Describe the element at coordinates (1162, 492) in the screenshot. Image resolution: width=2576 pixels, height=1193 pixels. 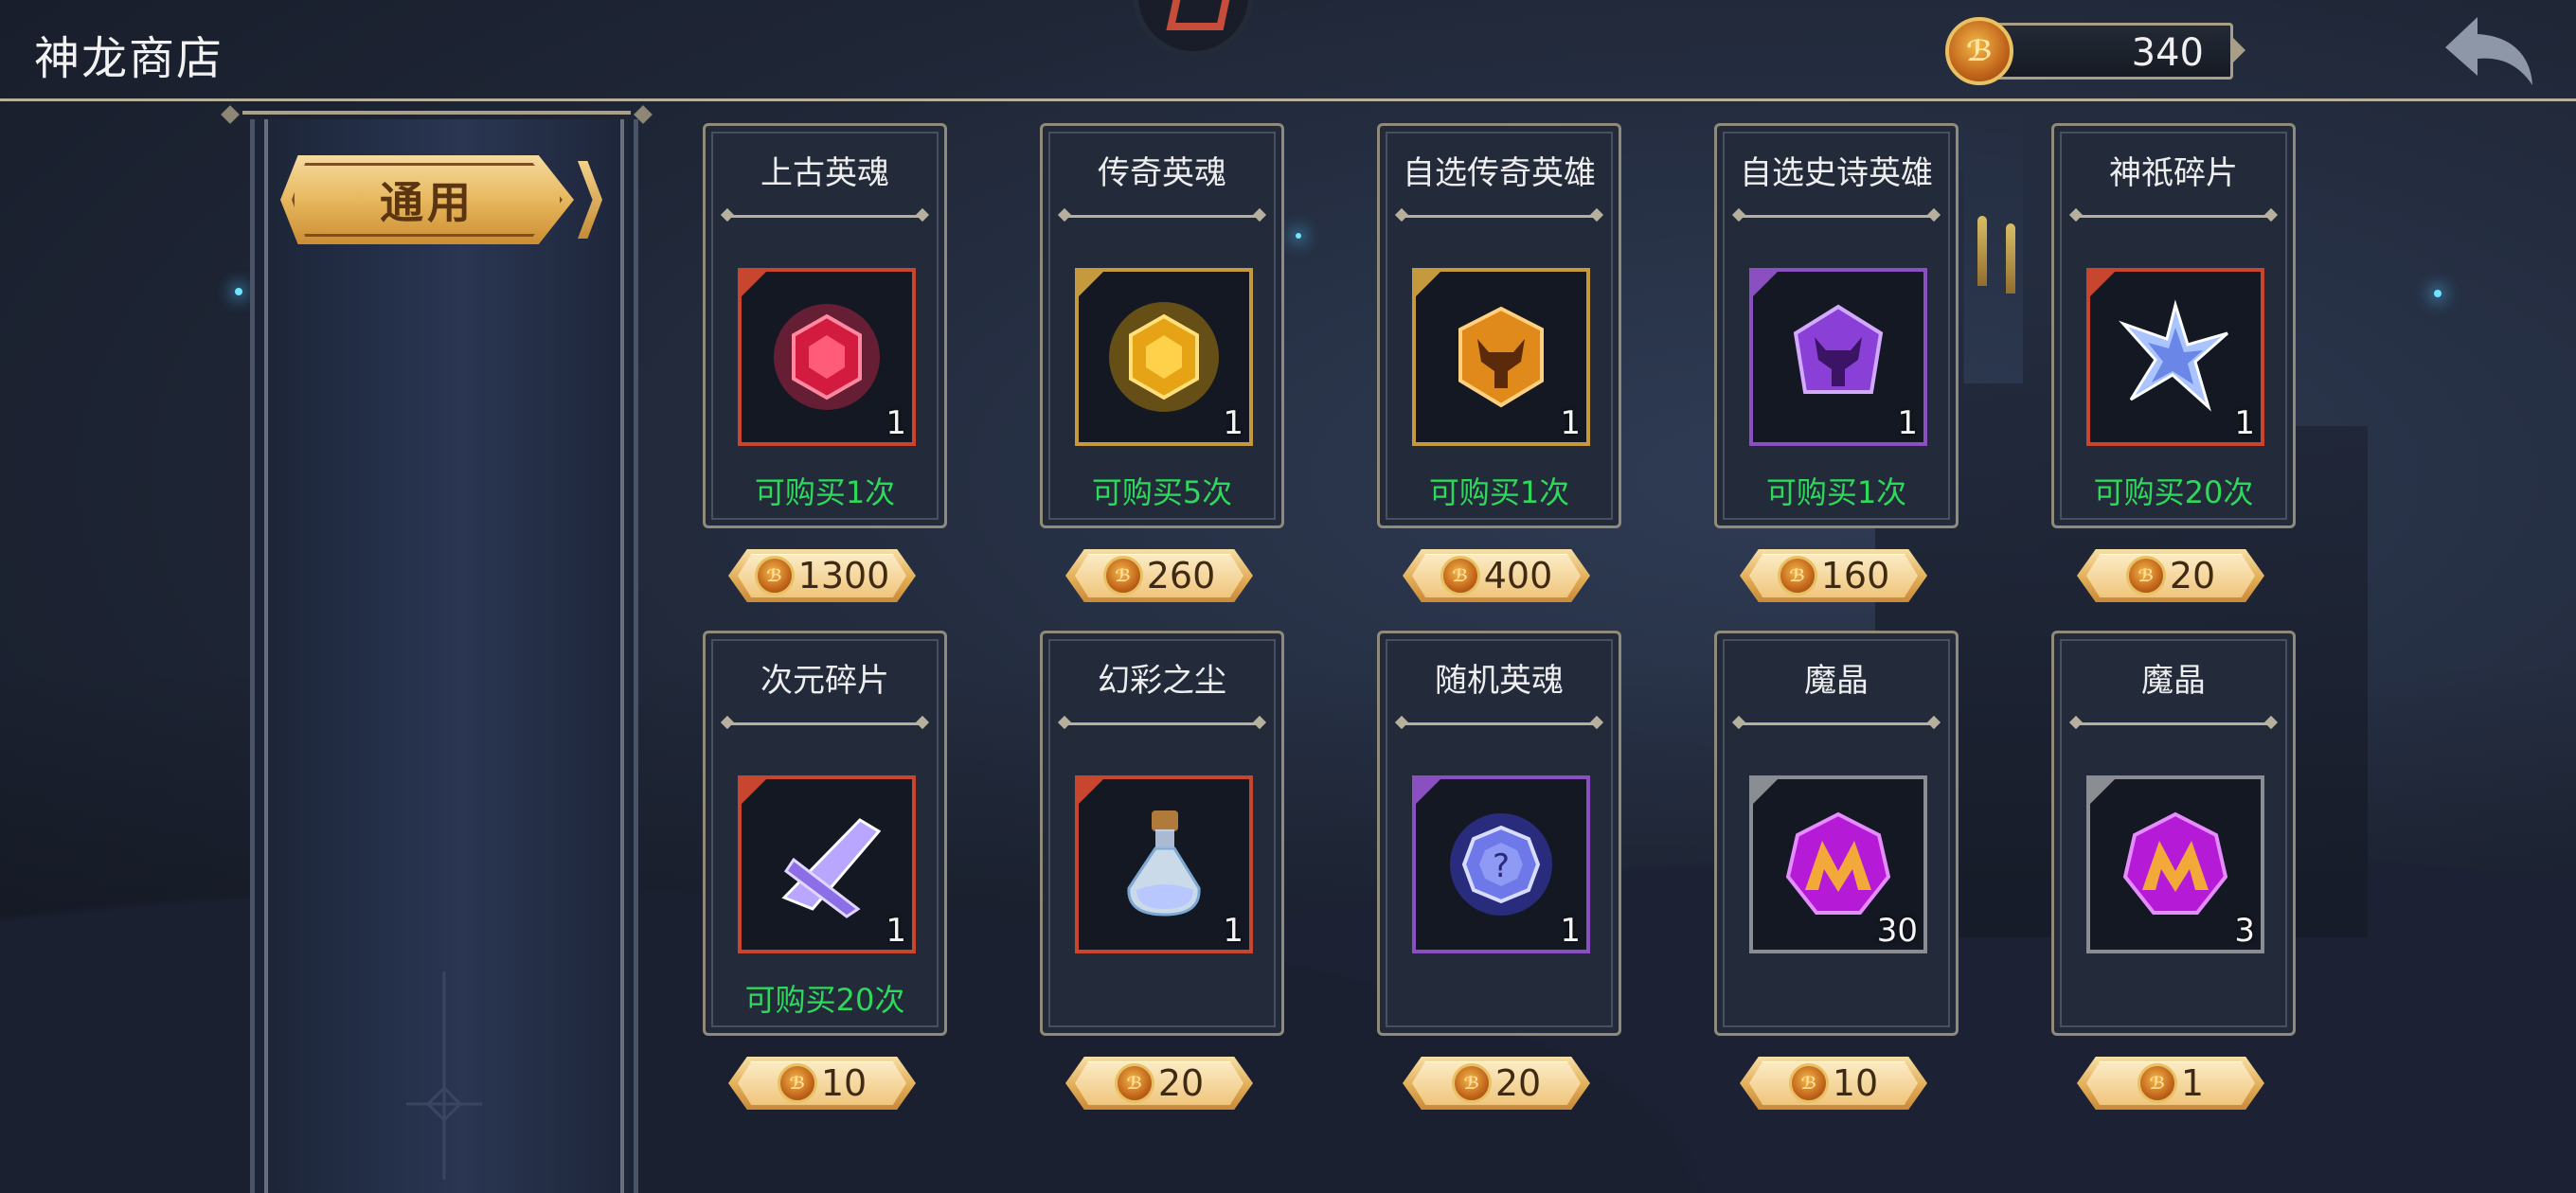
I see `purchase-limit: 可购买5次` at that location.